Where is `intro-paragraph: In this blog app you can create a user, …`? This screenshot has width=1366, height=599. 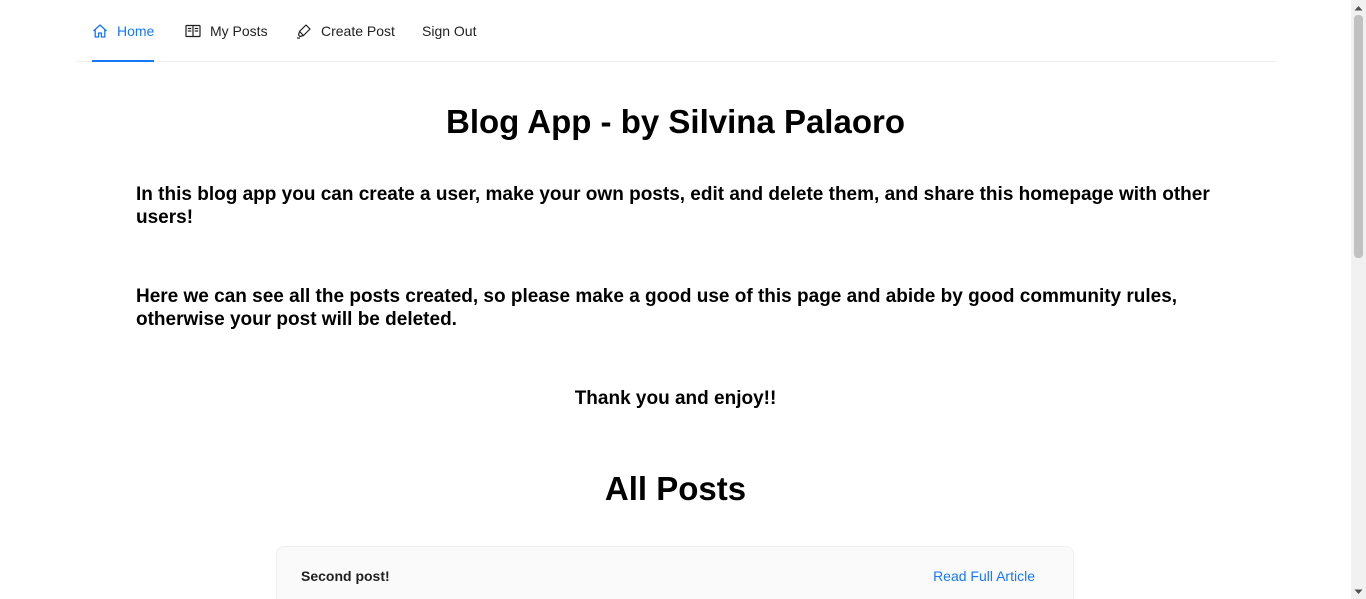
intro-paragraph: In this blog app you can create a user, … is located at coordinates (673, 206).